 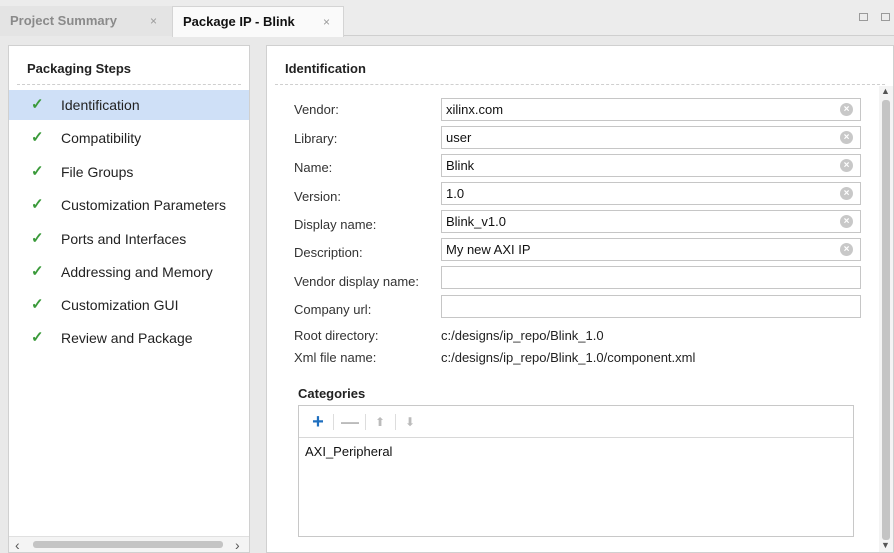 I want to click on step-label: Review and Package, so click(x=127, y=338).